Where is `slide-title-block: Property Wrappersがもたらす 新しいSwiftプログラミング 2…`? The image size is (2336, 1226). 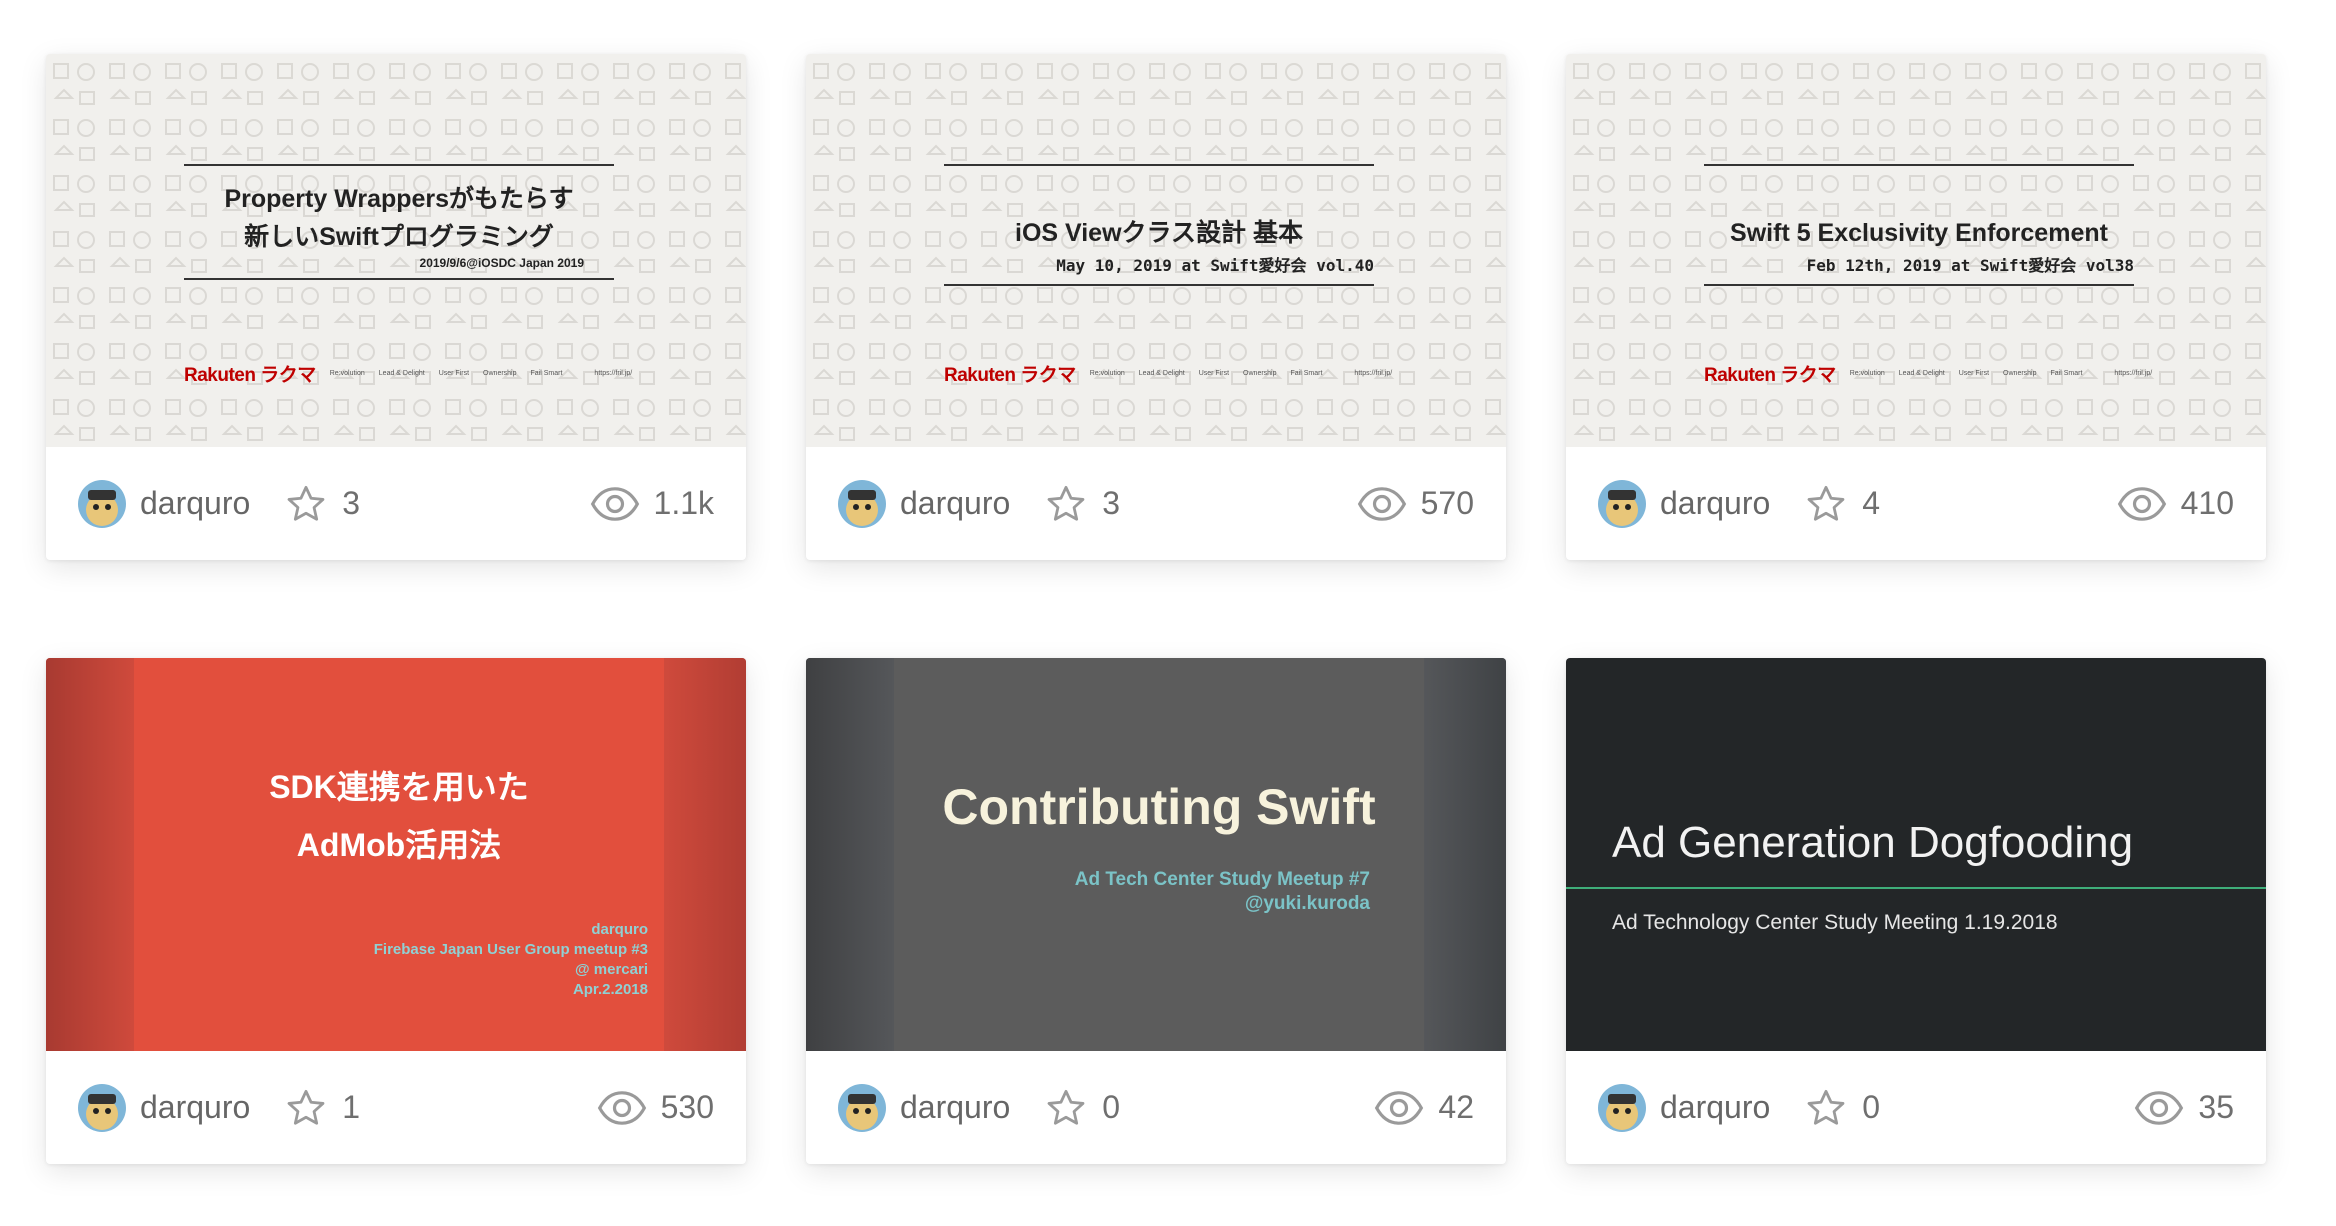 slide-title-block: Property Wrappersがもたらす 新しいSwiftプログラミング 2… is located at coordinates (399, 222).